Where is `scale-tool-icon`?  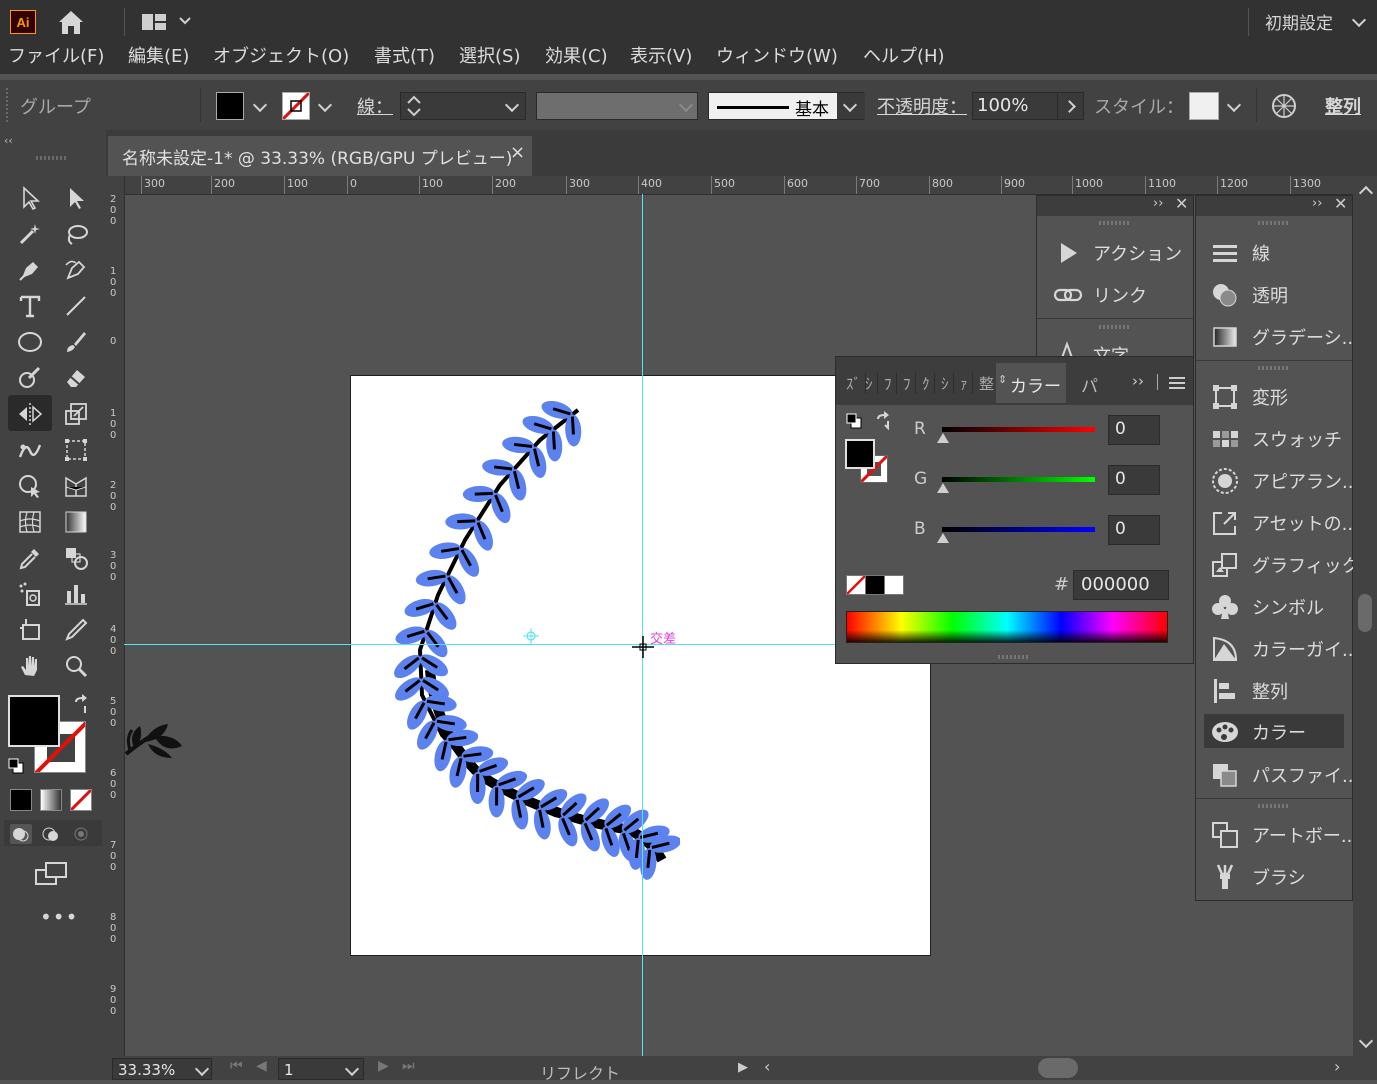 scale-tool-icon is located at coordinates (76, 414).